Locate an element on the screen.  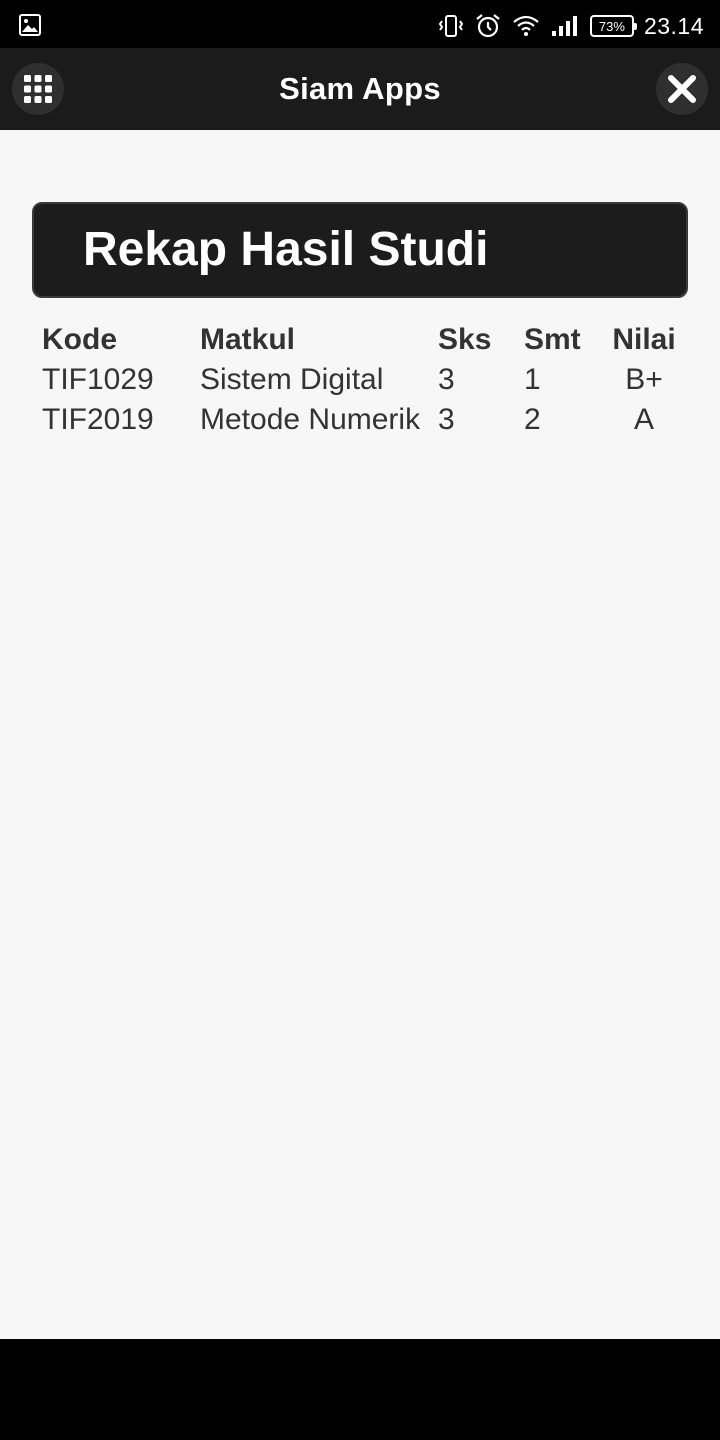
close-button is located at coordinates (682, 89).